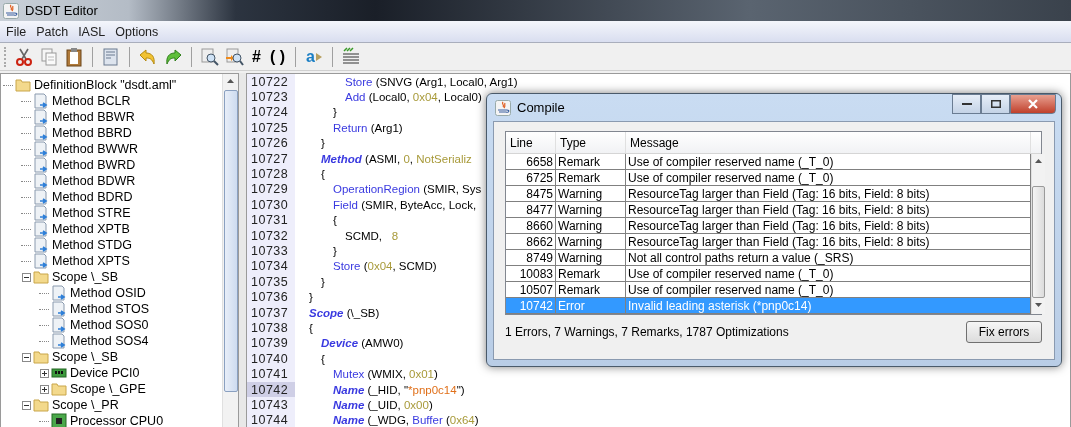  Describe the element at coordinates (404, 204) in the screenshot. I see `code-line: Field (SMIR, ByteAcc, Lock,` at that location.